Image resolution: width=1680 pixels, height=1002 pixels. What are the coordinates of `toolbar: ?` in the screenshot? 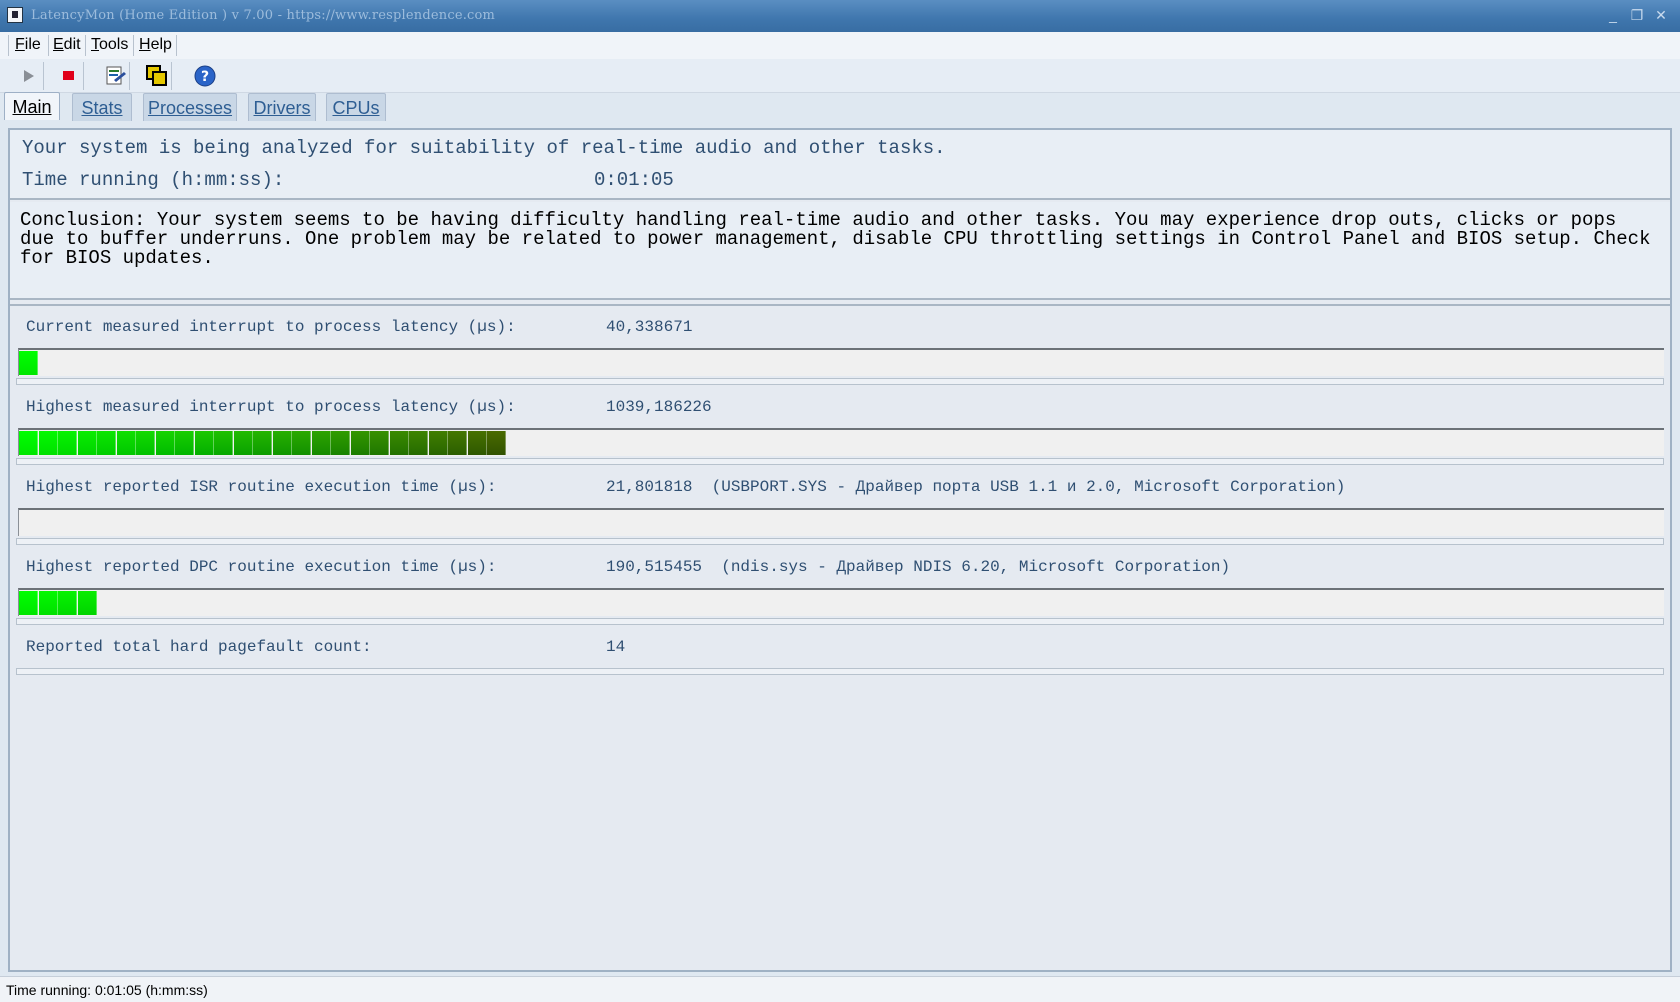 It's located at (840, 76).